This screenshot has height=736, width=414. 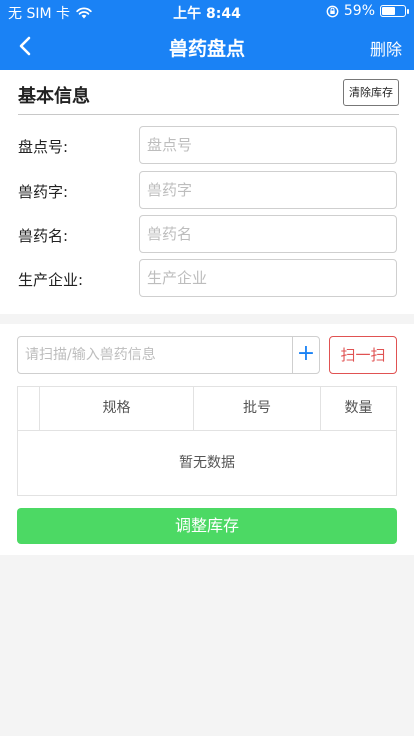 What do you see at coordinates (51, 280) in the screenshot?
I see `manufacturer-label: 生产企业:` at bounding box center [51, 280].